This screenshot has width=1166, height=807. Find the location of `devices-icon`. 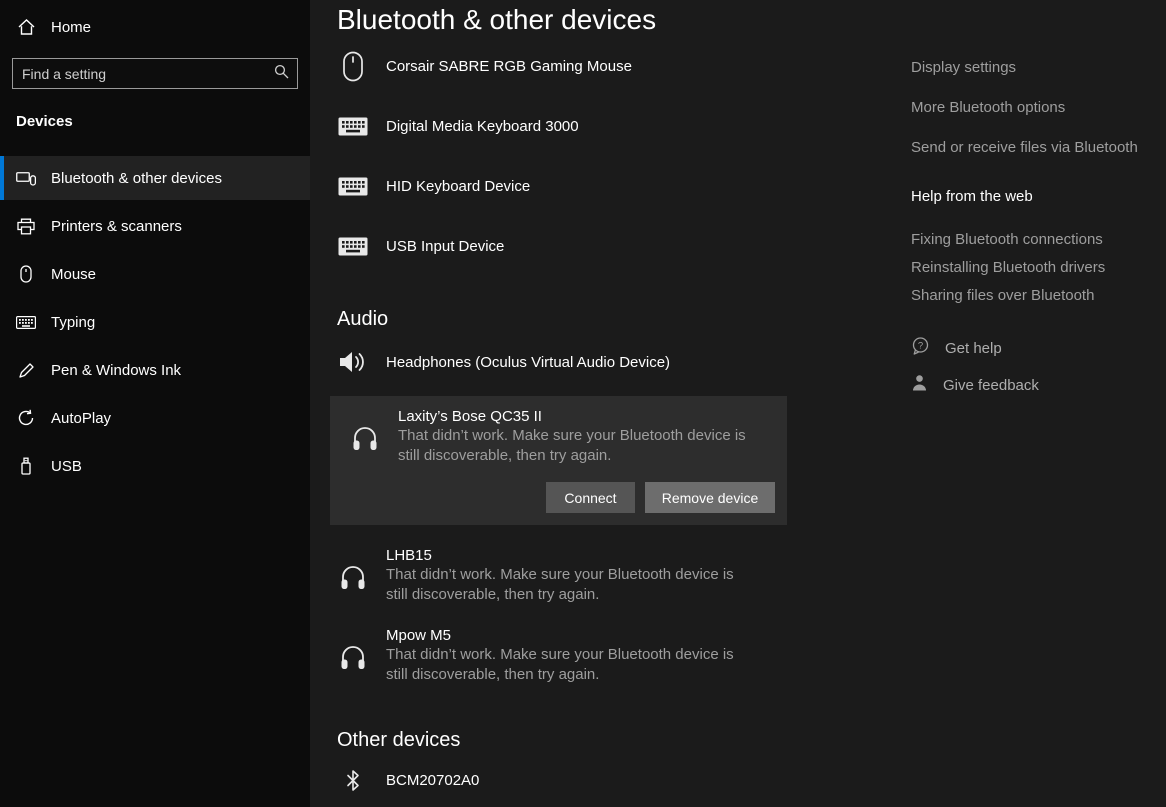

devices-icon is located at coordinates (26, 178).